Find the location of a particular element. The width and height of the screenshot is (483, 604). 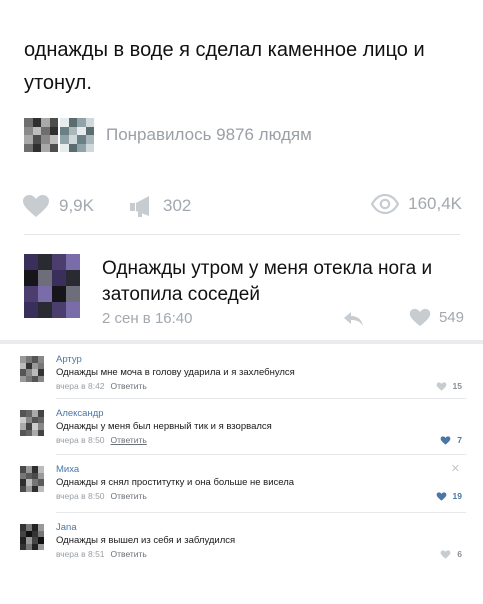

reply-icon is located at coordinates (353, 319).